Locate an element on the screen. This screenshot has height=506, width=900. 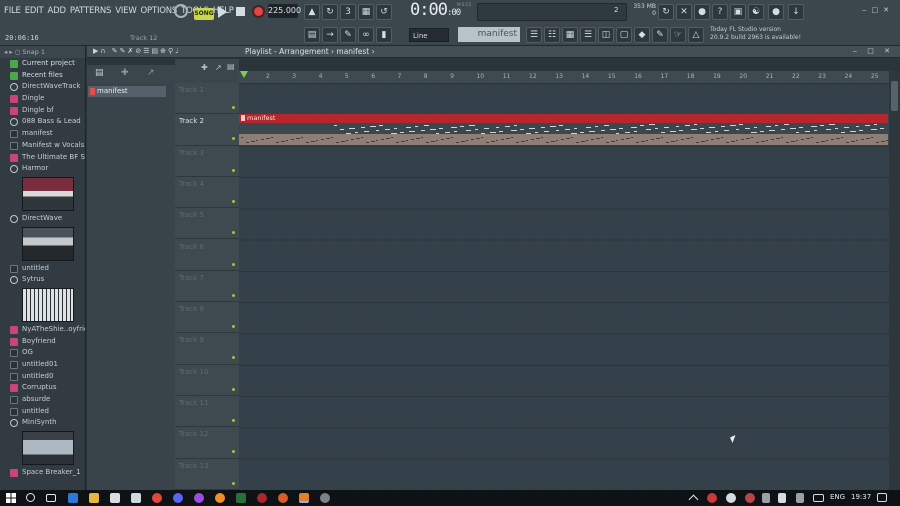
chat-icon: ● is located at coordinates (776, 12).